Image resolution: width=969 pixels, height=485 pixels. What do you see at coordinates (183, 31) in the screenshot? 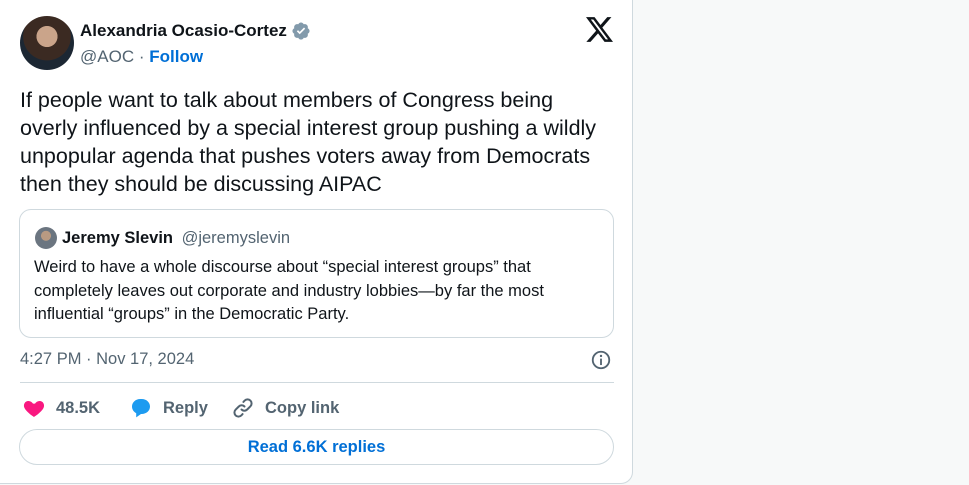
I see `author-name: Alexandria Ocasio-Cortez` at bounding box center [183, 31].